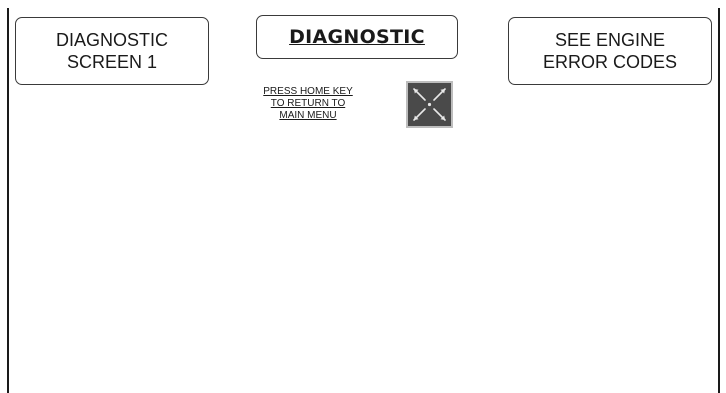  I want to click on home-key-icon, so click(429, 104).